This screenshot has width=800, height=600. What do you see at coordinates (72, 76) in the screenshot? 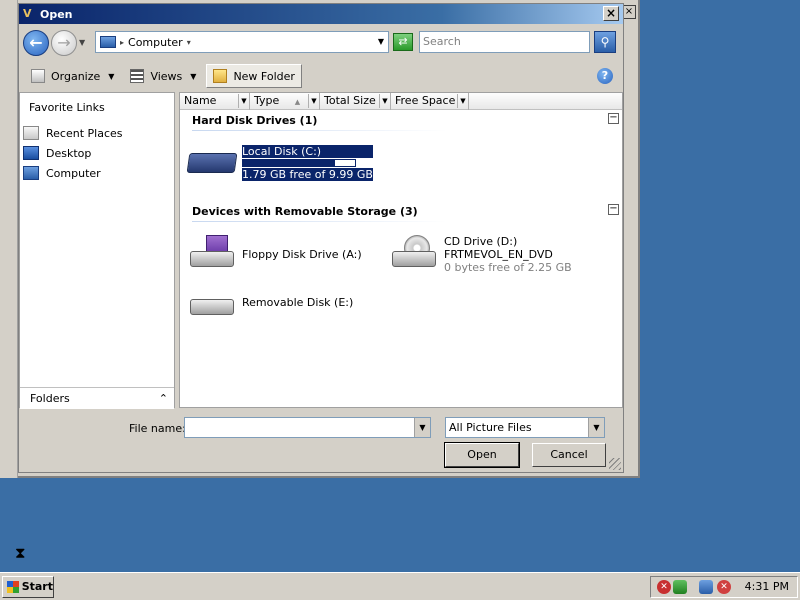
I see `organize-button: Organize ▼` at bounding box center [72, 76].